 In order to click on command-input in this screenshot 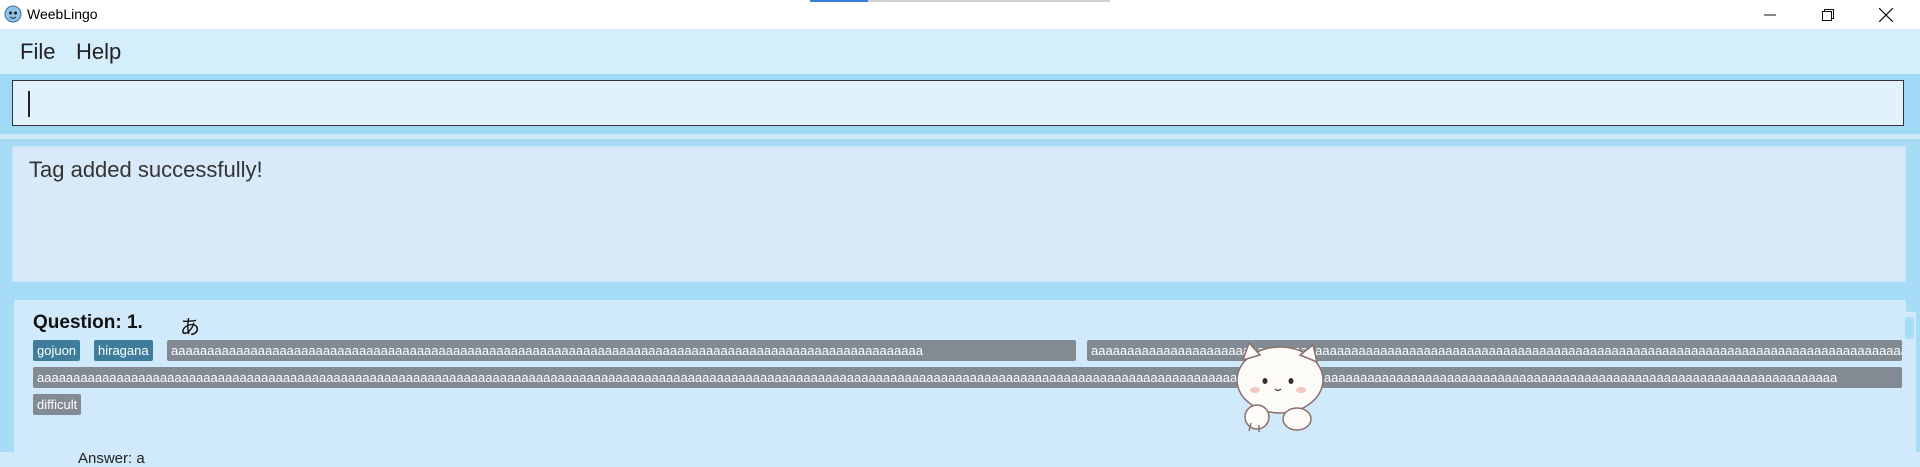, I will do `click(958, 103)`.